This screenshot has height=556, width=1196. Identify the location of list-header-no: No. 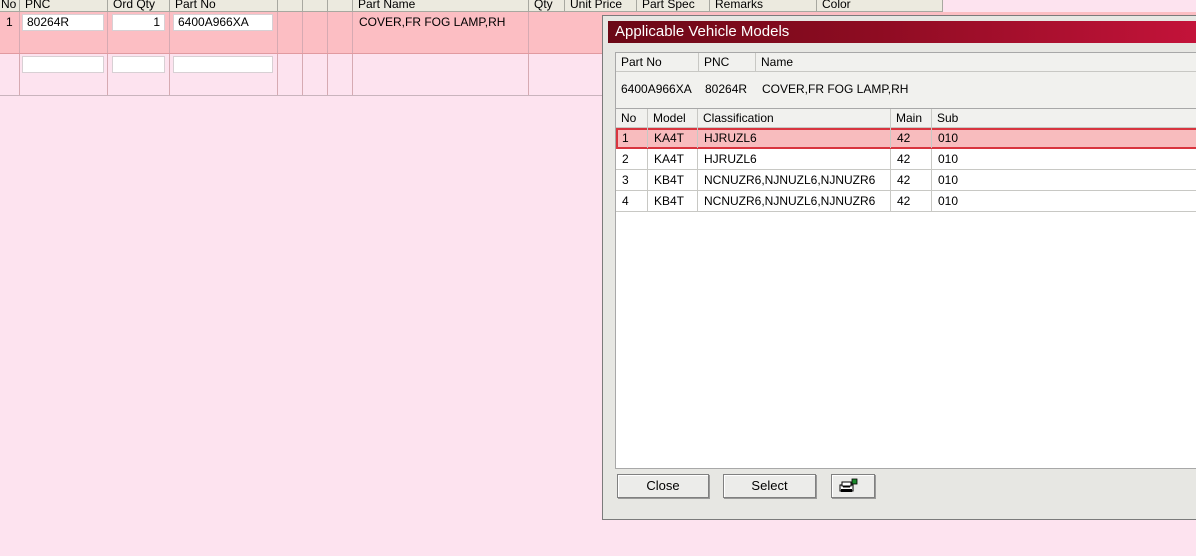
(632, 118).